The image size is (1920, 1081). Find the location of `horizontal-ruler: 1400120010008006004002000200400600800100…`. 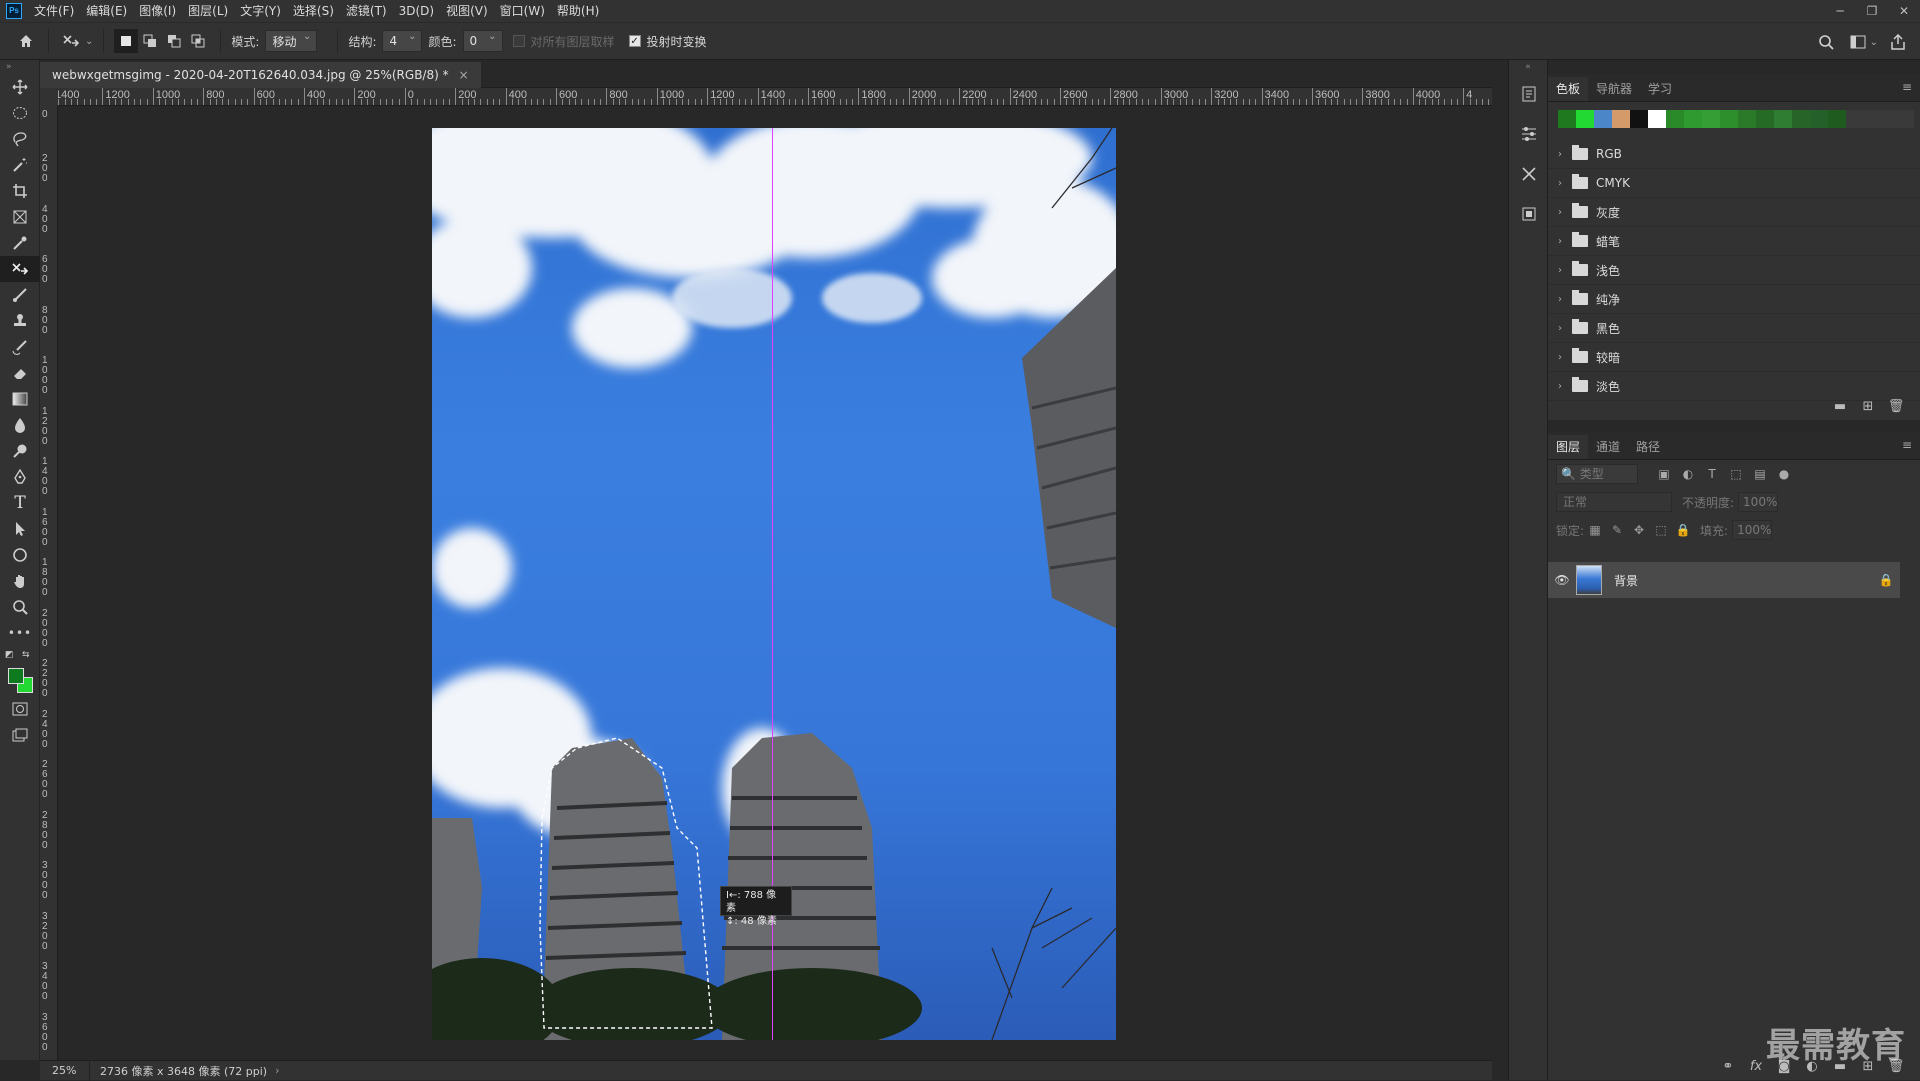

horizontal-ruler: 1400120010008006004002000200400600800100… is located at coordinates (775, 97).